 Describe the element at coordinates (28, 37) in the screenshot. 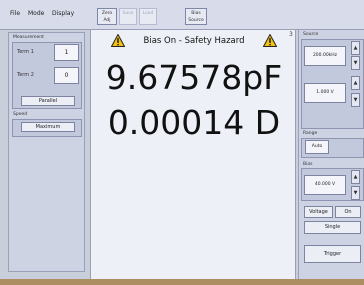

I see `measurement-title: Measurement` at that location.